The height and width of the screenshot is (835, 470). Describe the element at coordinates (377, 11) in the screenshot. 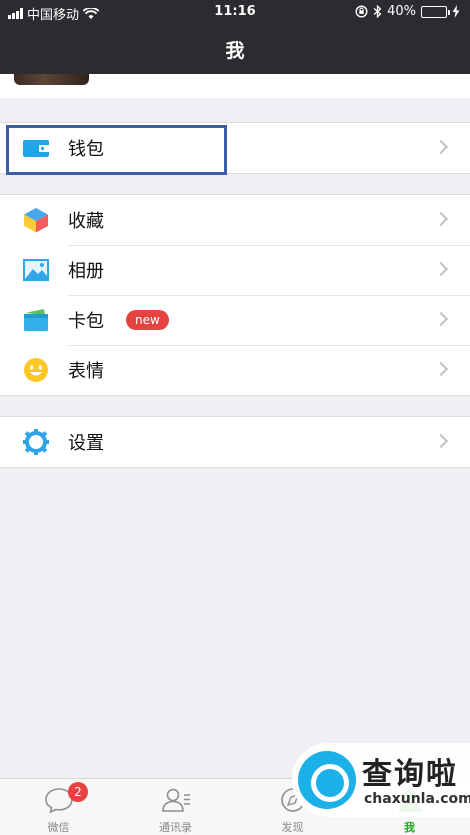

I see `bluetooth-icon` at that location.